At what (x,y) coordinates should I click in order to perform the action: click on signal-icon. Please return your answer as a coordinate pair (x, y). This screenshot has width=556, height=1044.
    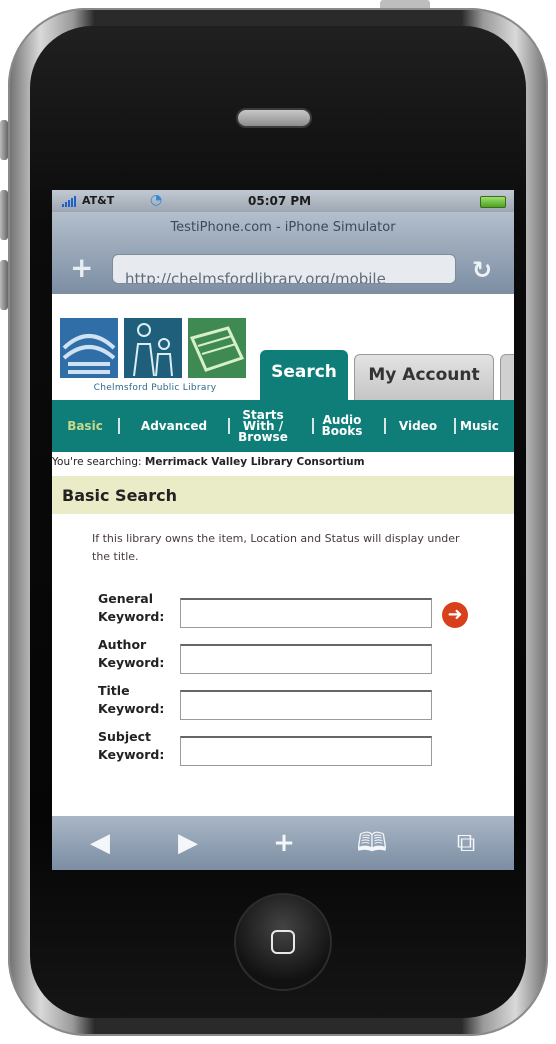
    Looking at the image, I should click on (69, 201).